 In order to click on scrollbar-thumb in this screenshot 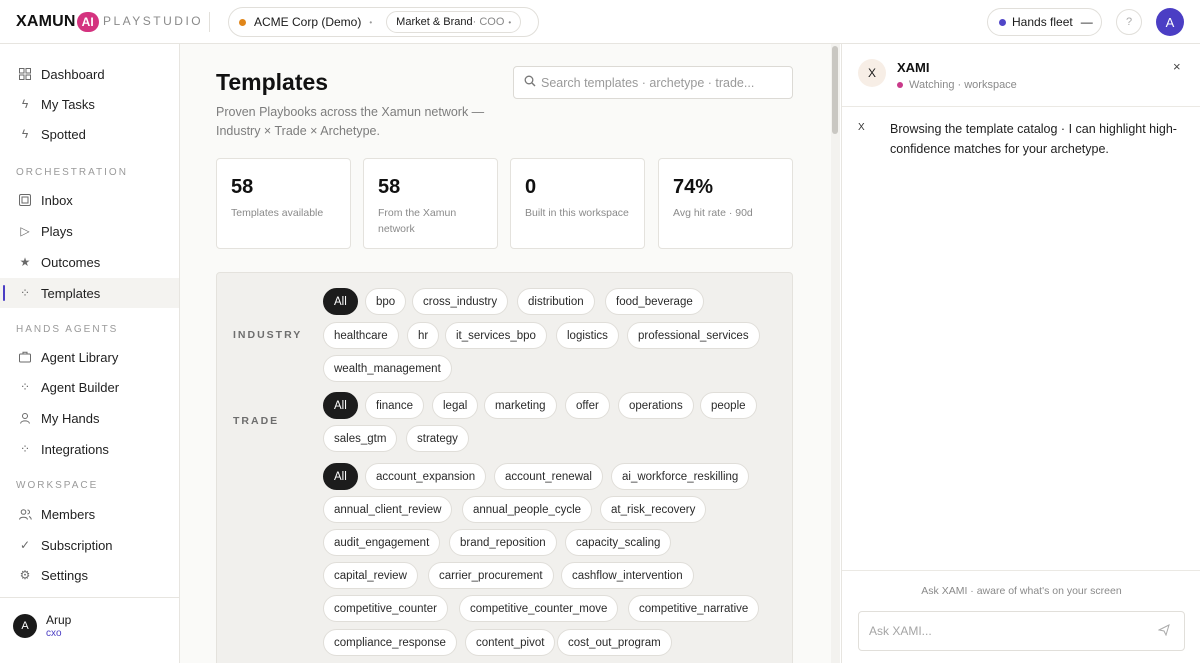, I will do `click(835, 90)`.